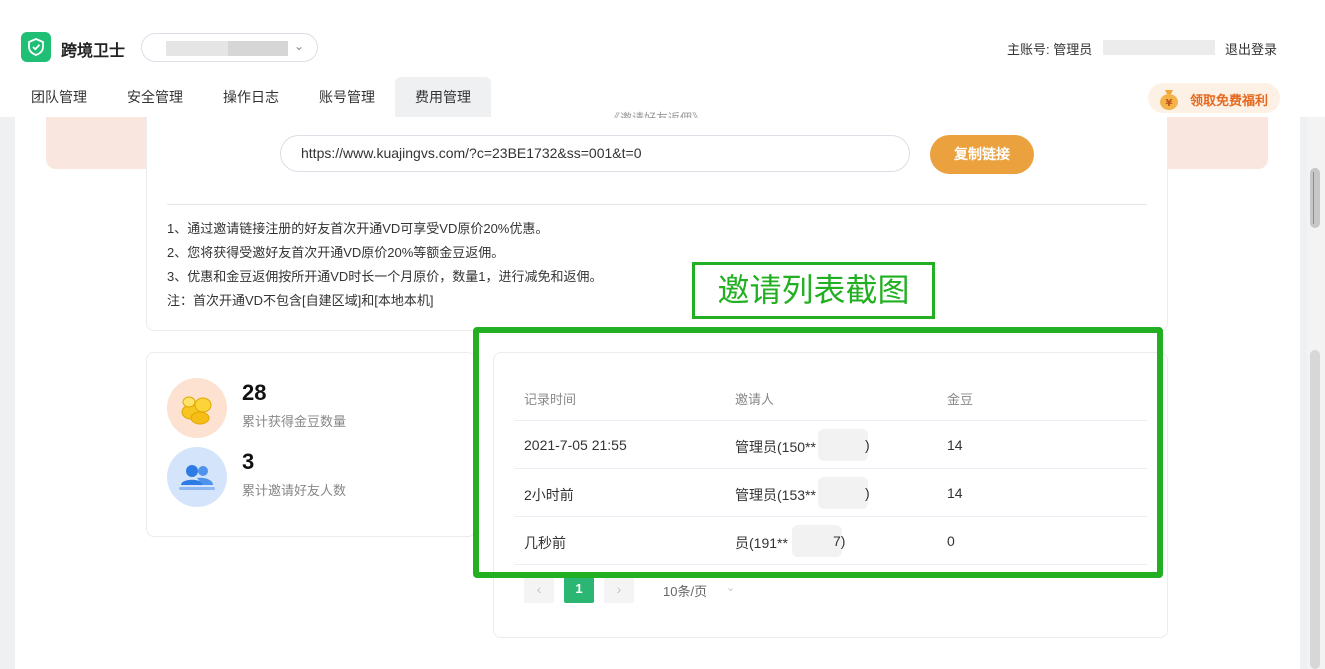 The width and height of the screenshot is (1325, 669). I want to click on row-1-inviter-end: ), so click(867, 445).